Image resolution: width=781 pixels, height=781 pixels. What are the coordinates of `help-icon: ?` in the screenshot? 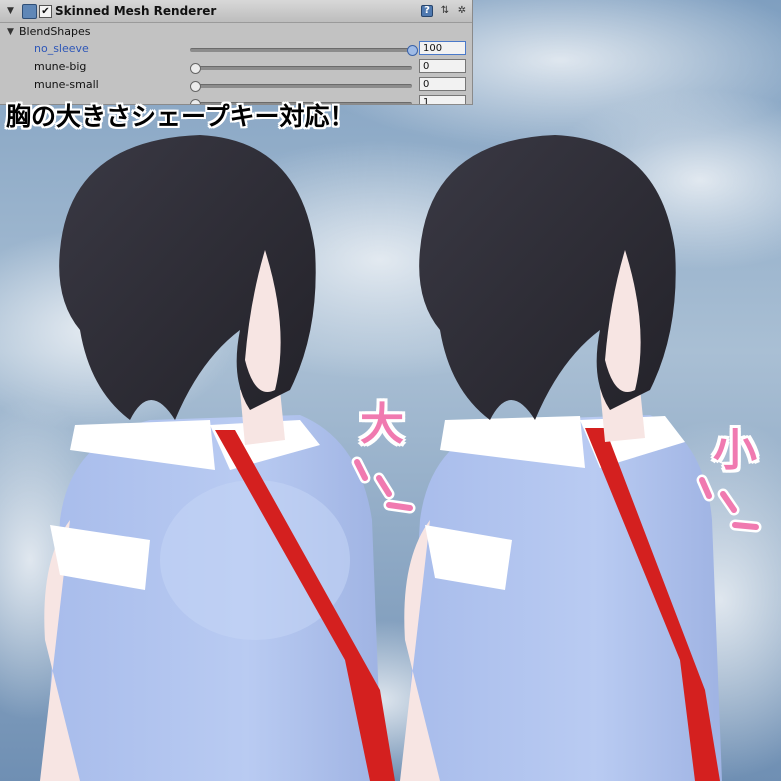 It's located at (427, 11).